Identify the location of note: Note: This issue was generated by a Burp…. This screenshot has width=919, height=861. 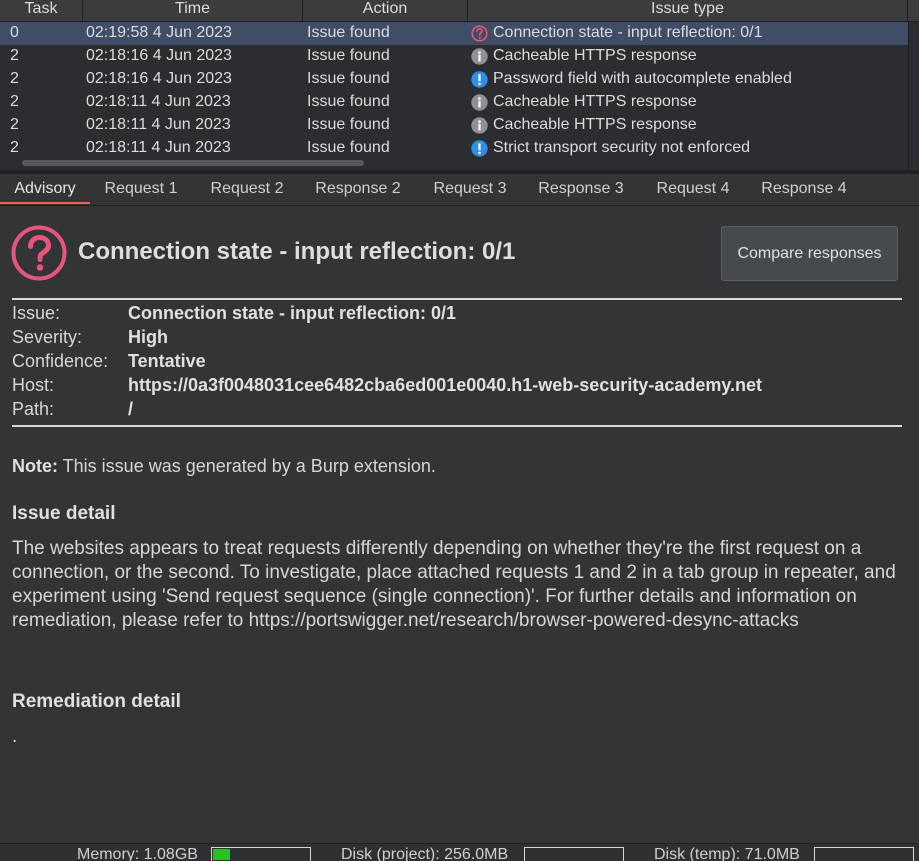
(224, 466).